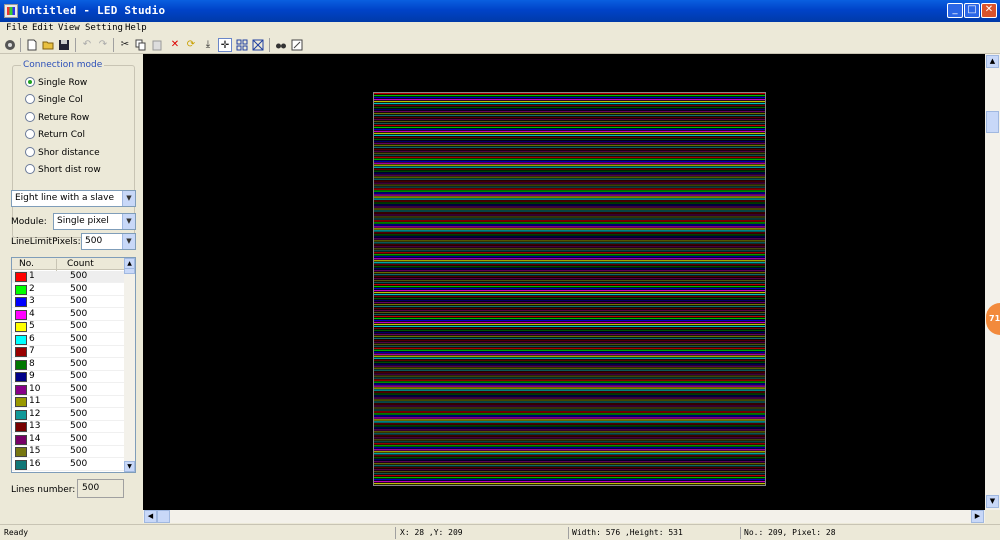 The image size is (1000, 540). Describe the element at coordinates (68, 440) in the screenshot. I see `table-row: 14 500` at that location.